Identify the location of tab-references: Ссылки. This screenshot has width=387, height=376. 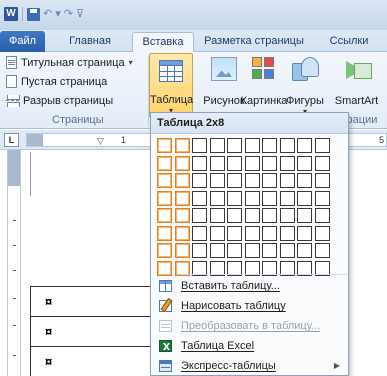
(349, 41).